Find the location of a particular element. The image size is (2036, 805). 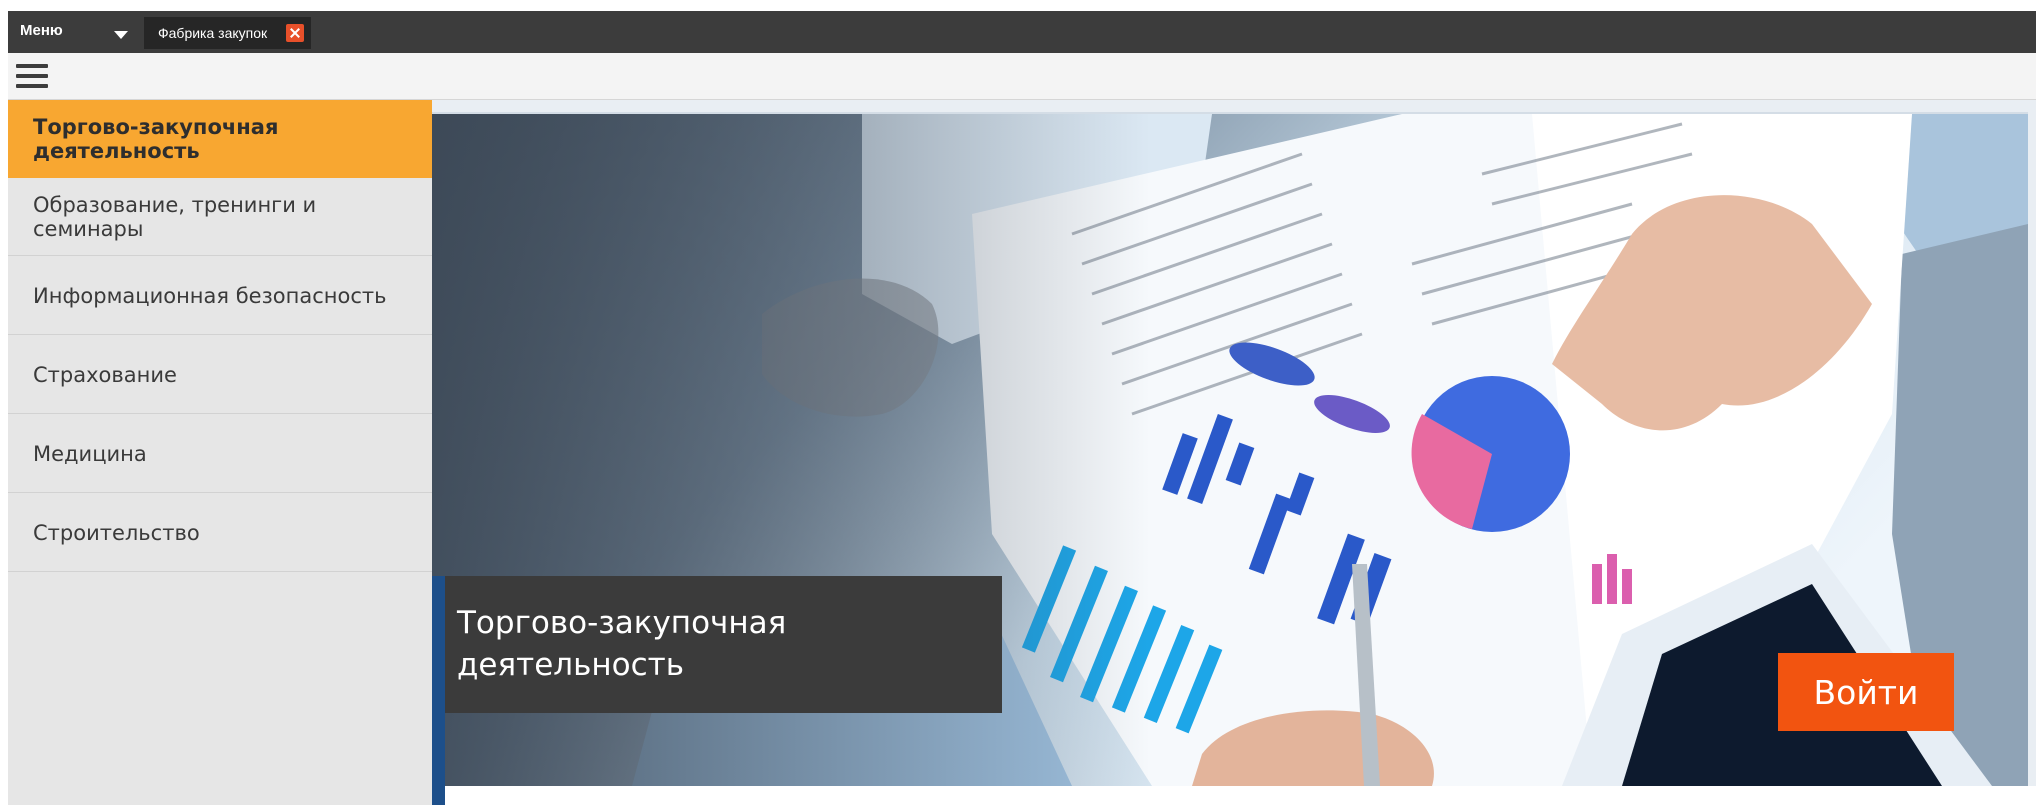

sidebar-item-education: Образование, тренинги и семинары is located at coordinates (220, 217).